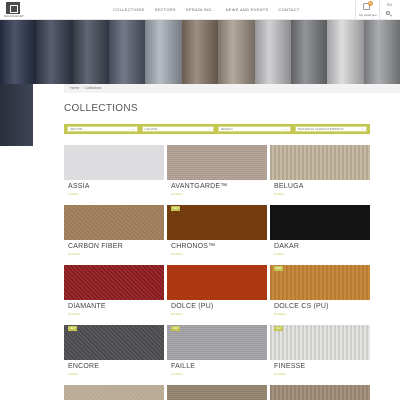  I want to click on collection-colour-count: 24 colours, so click(177, 194).